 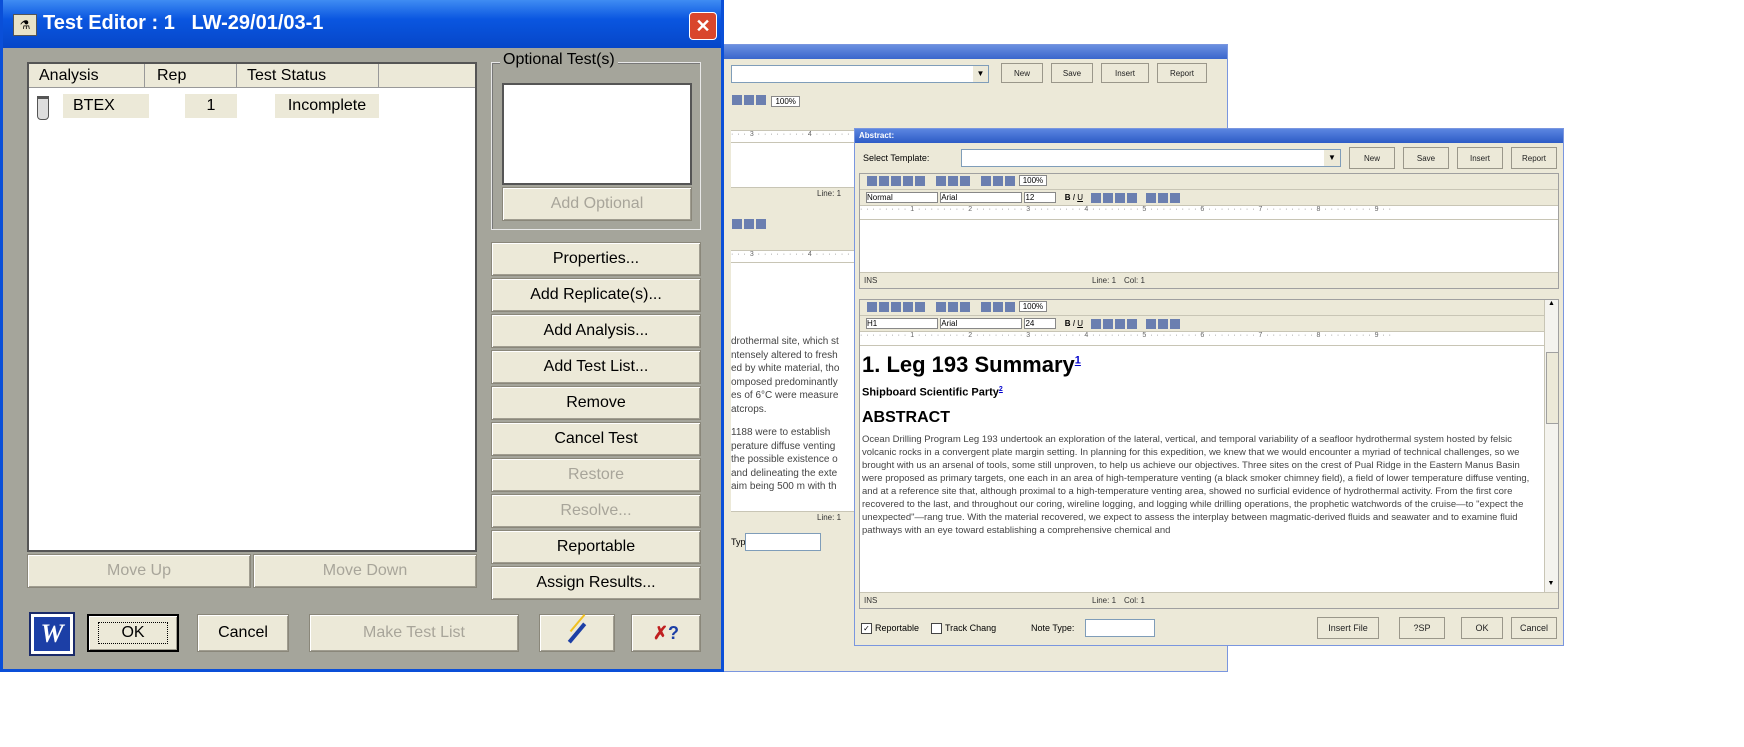 What do you see at coordinates (783, 542) in the screenshot?
I see `back-note-type-select` at bounding box center [783, 542].